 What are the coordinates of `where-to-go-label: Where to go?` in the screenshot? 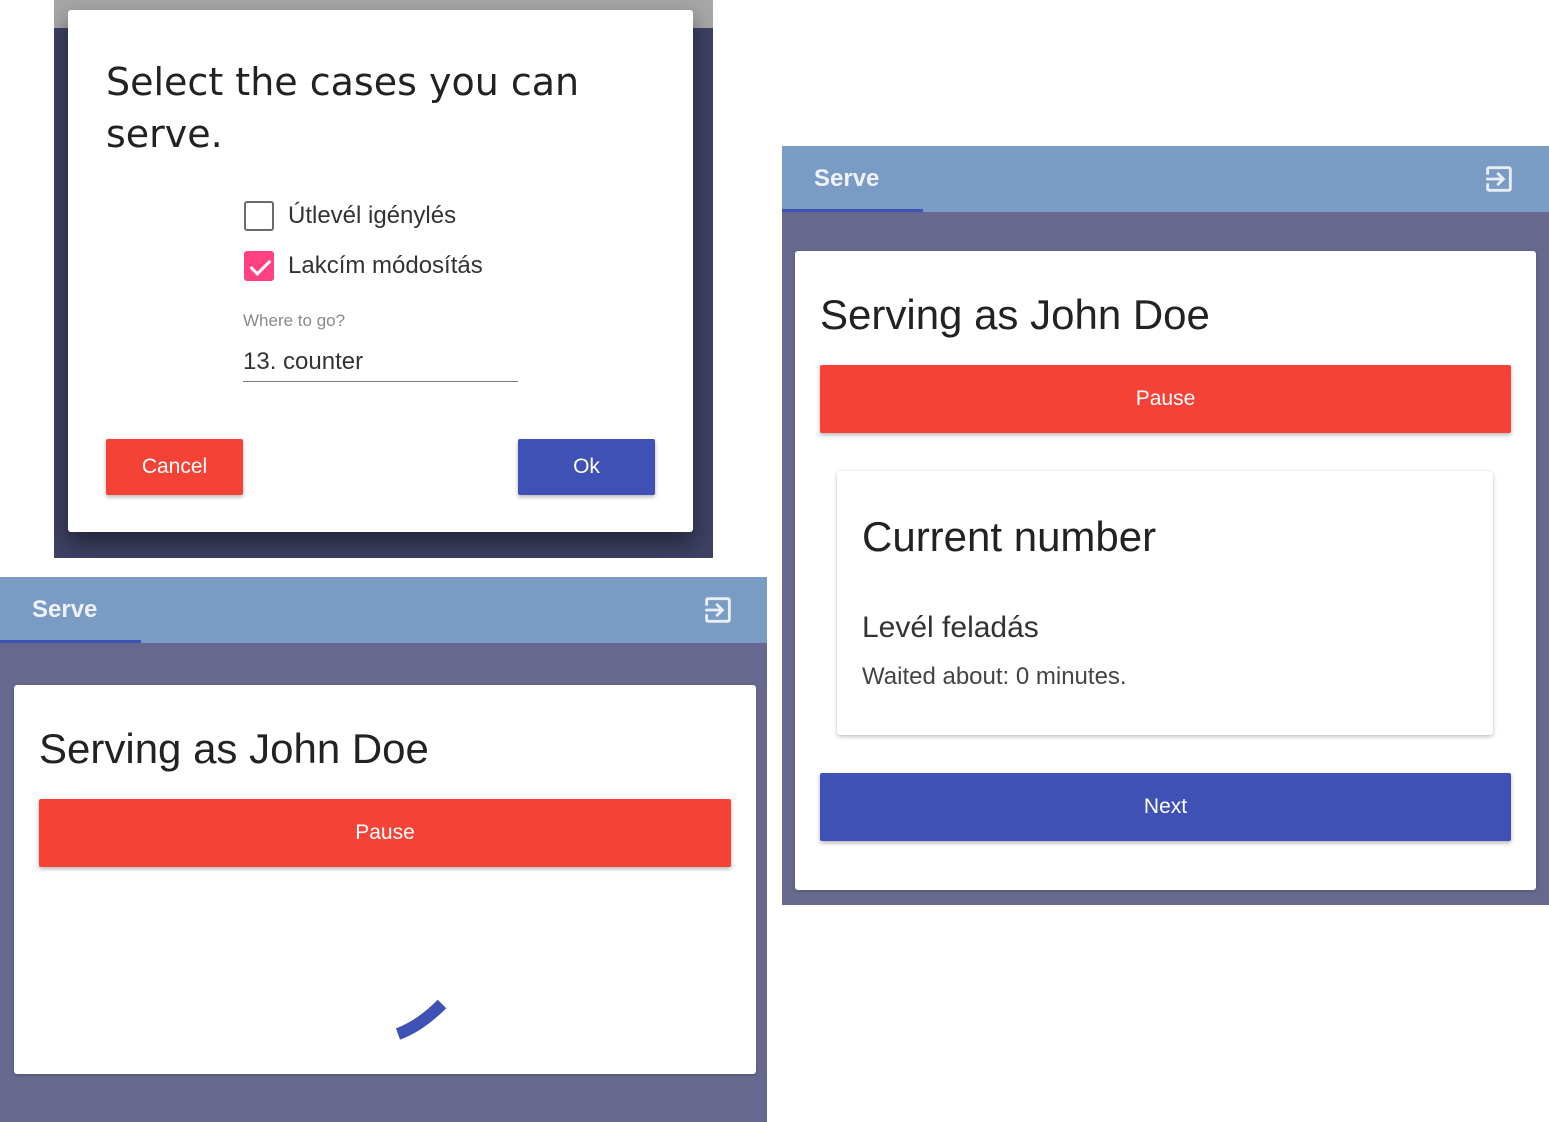 It's located at (294, 320).